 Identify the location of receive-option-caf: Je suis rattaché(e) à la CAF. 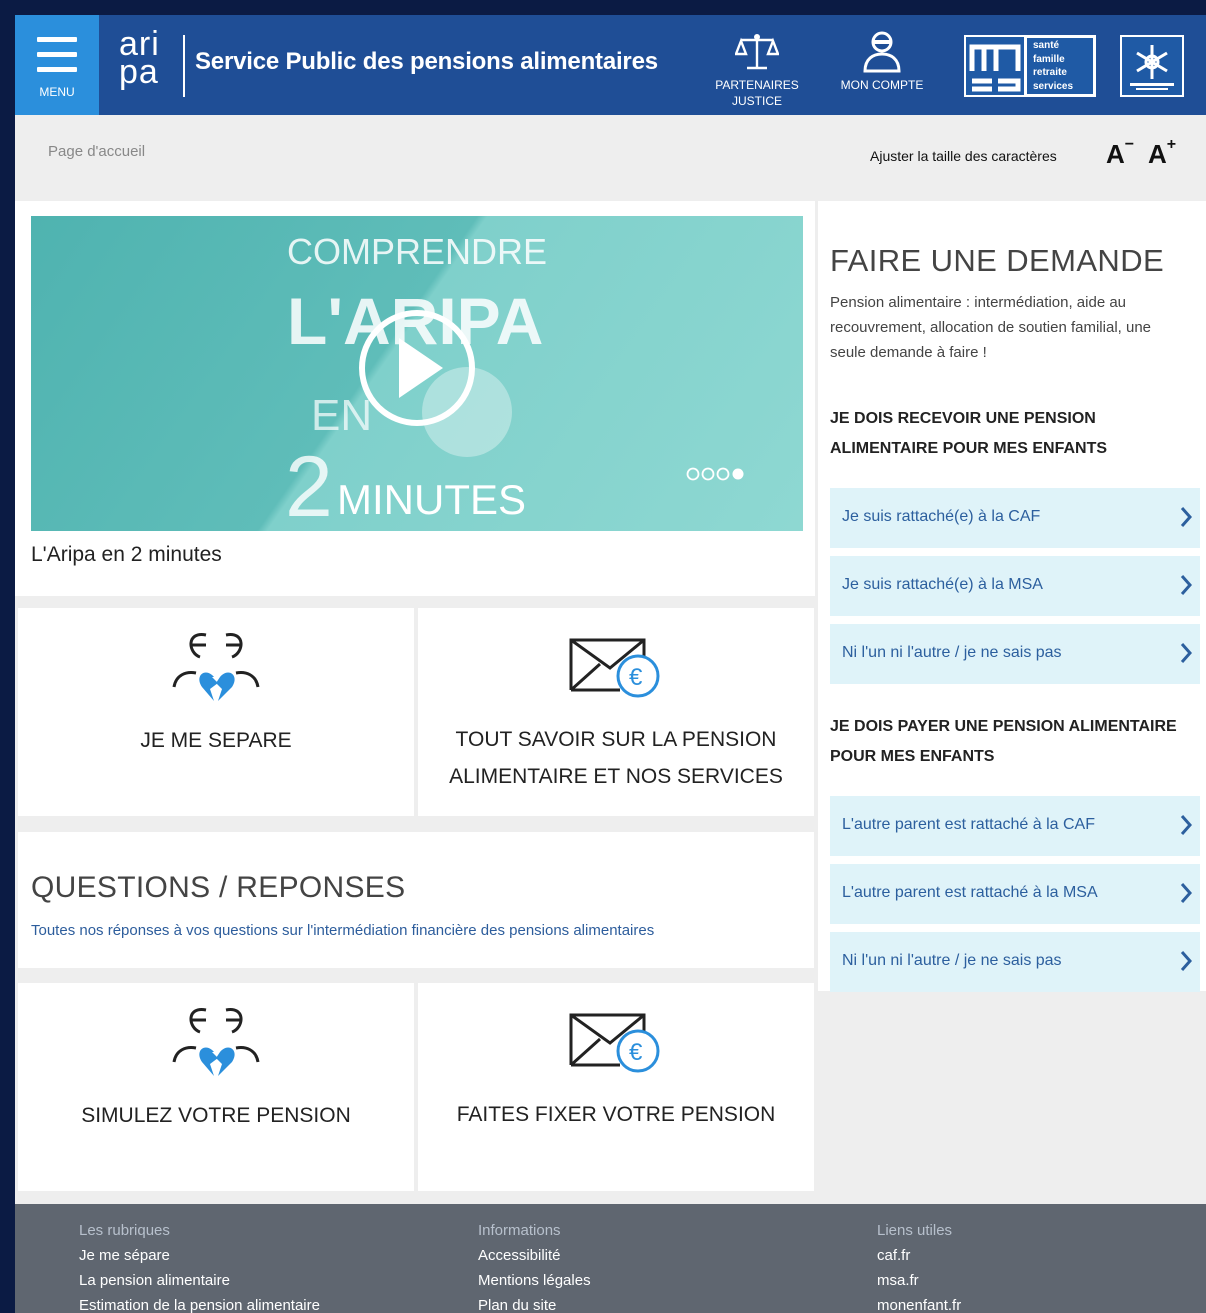
(1015, 518).